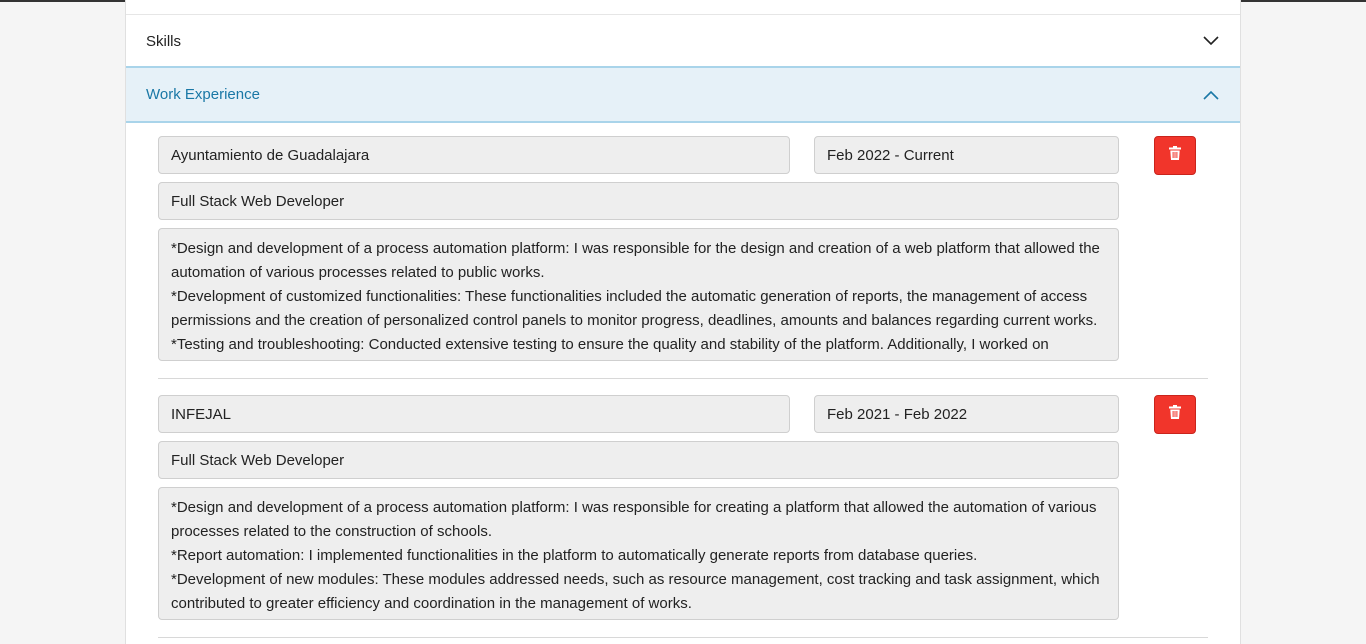 Image resolution: width=1366 pixels, height=644 pixels. Describe the element at coordinates (1211, 41) in the screenshot. I see `chevron-down-icon` at that location.